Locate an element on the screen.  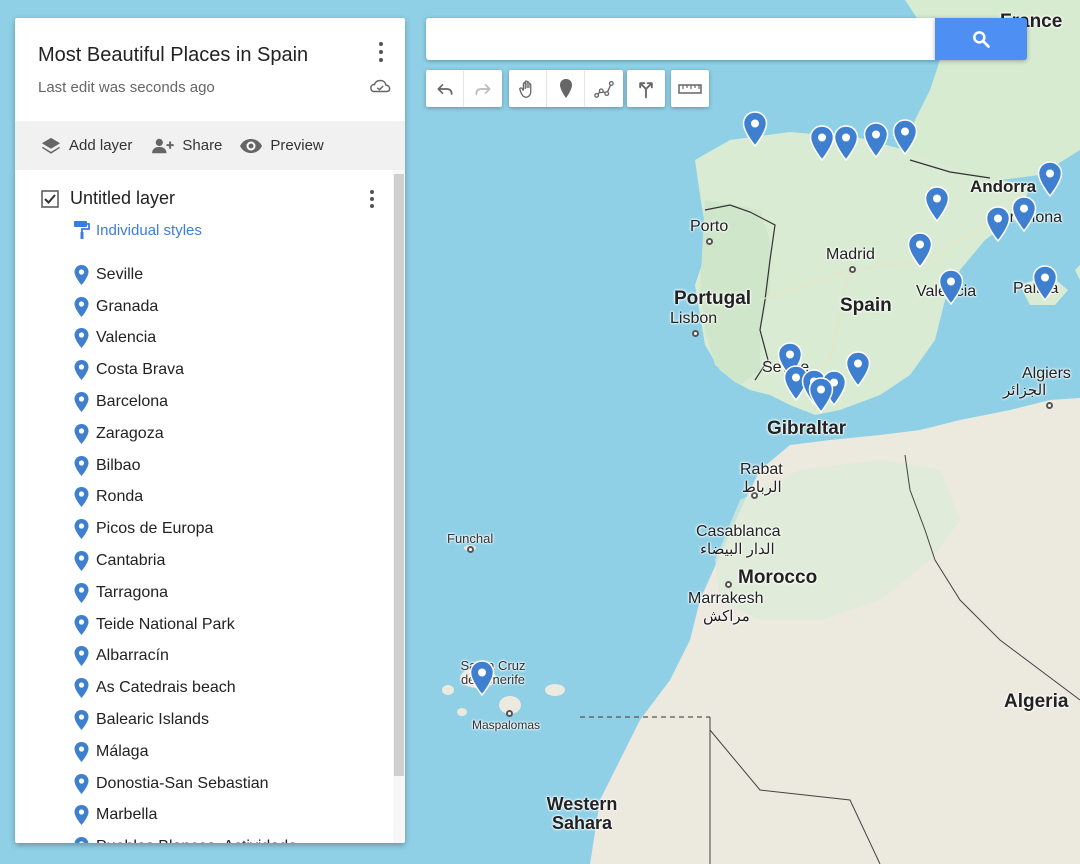
line-icon is located at coordinates (604, 89).